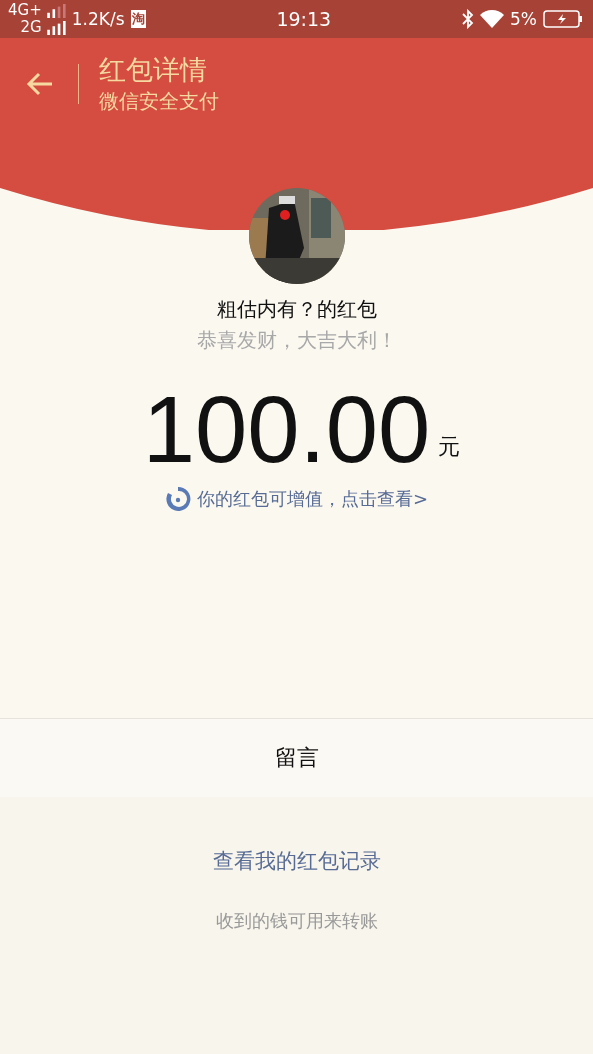  I want to click on battery-level: 5%, so click(523, 19).